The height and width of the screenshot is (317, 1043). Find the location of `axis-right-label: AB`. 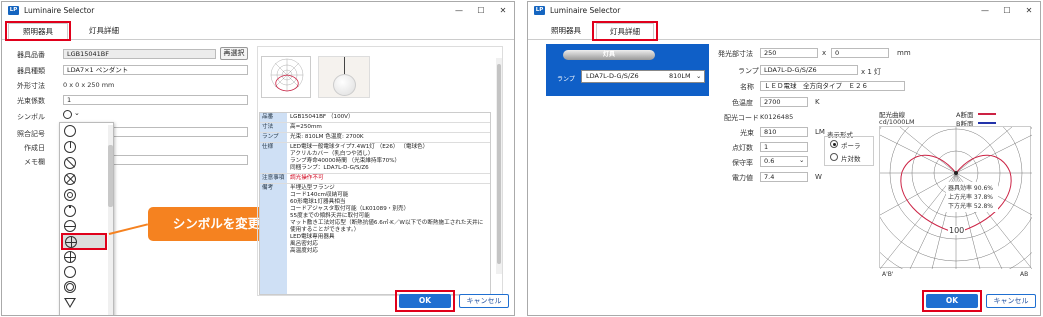

axis-right-label: AB is located at coordinates (1024, 274).